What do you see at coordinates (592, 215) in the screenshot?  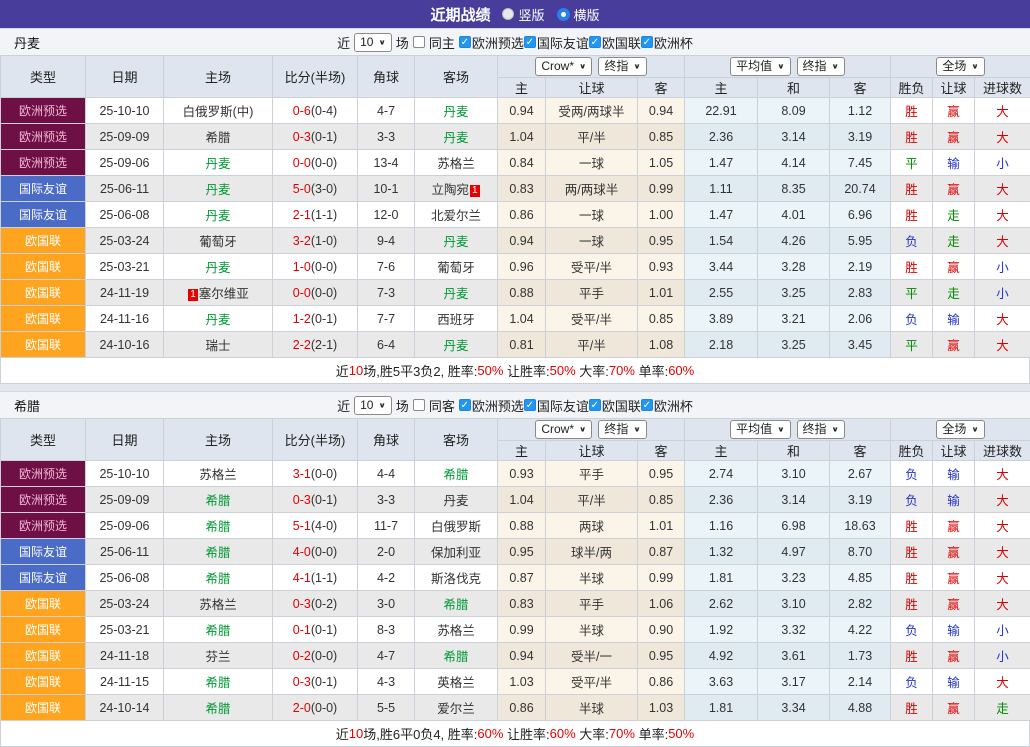 I see `handicap-line: 一球` at bounding box center [592, 215].